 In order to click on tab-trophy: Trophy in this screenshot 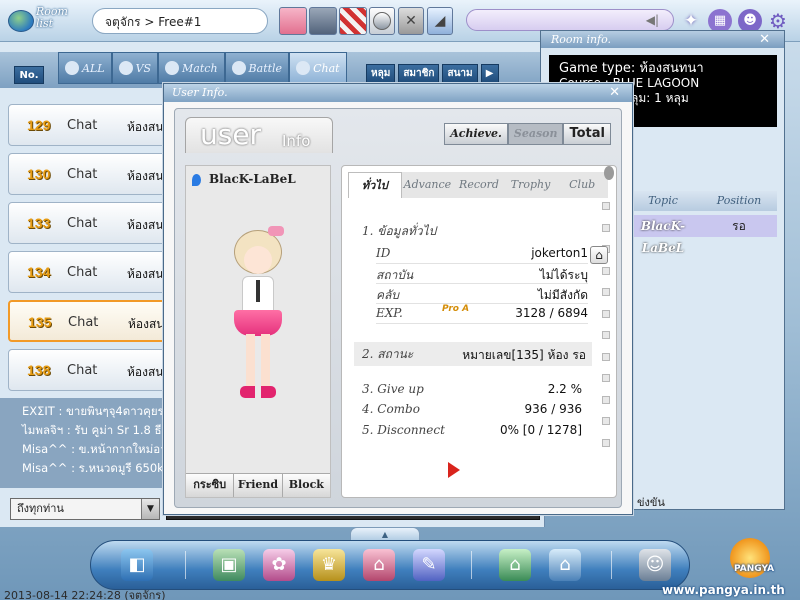, I will do `click(531, 185)`.